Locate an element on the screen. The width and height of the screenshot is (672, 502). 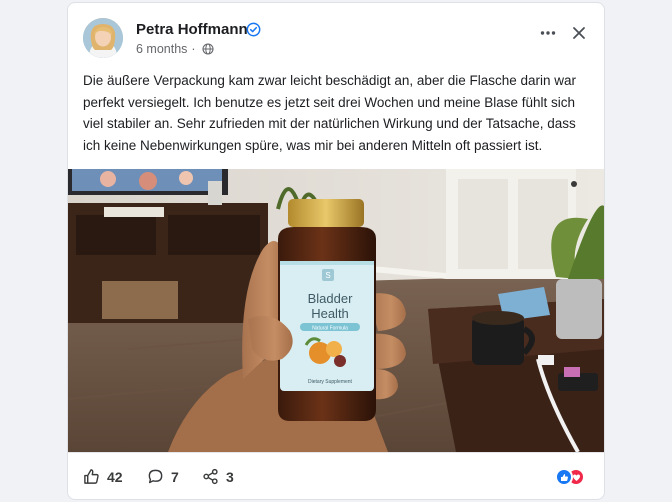
label-line-1: Bladder is located at coordinates (330, 298).